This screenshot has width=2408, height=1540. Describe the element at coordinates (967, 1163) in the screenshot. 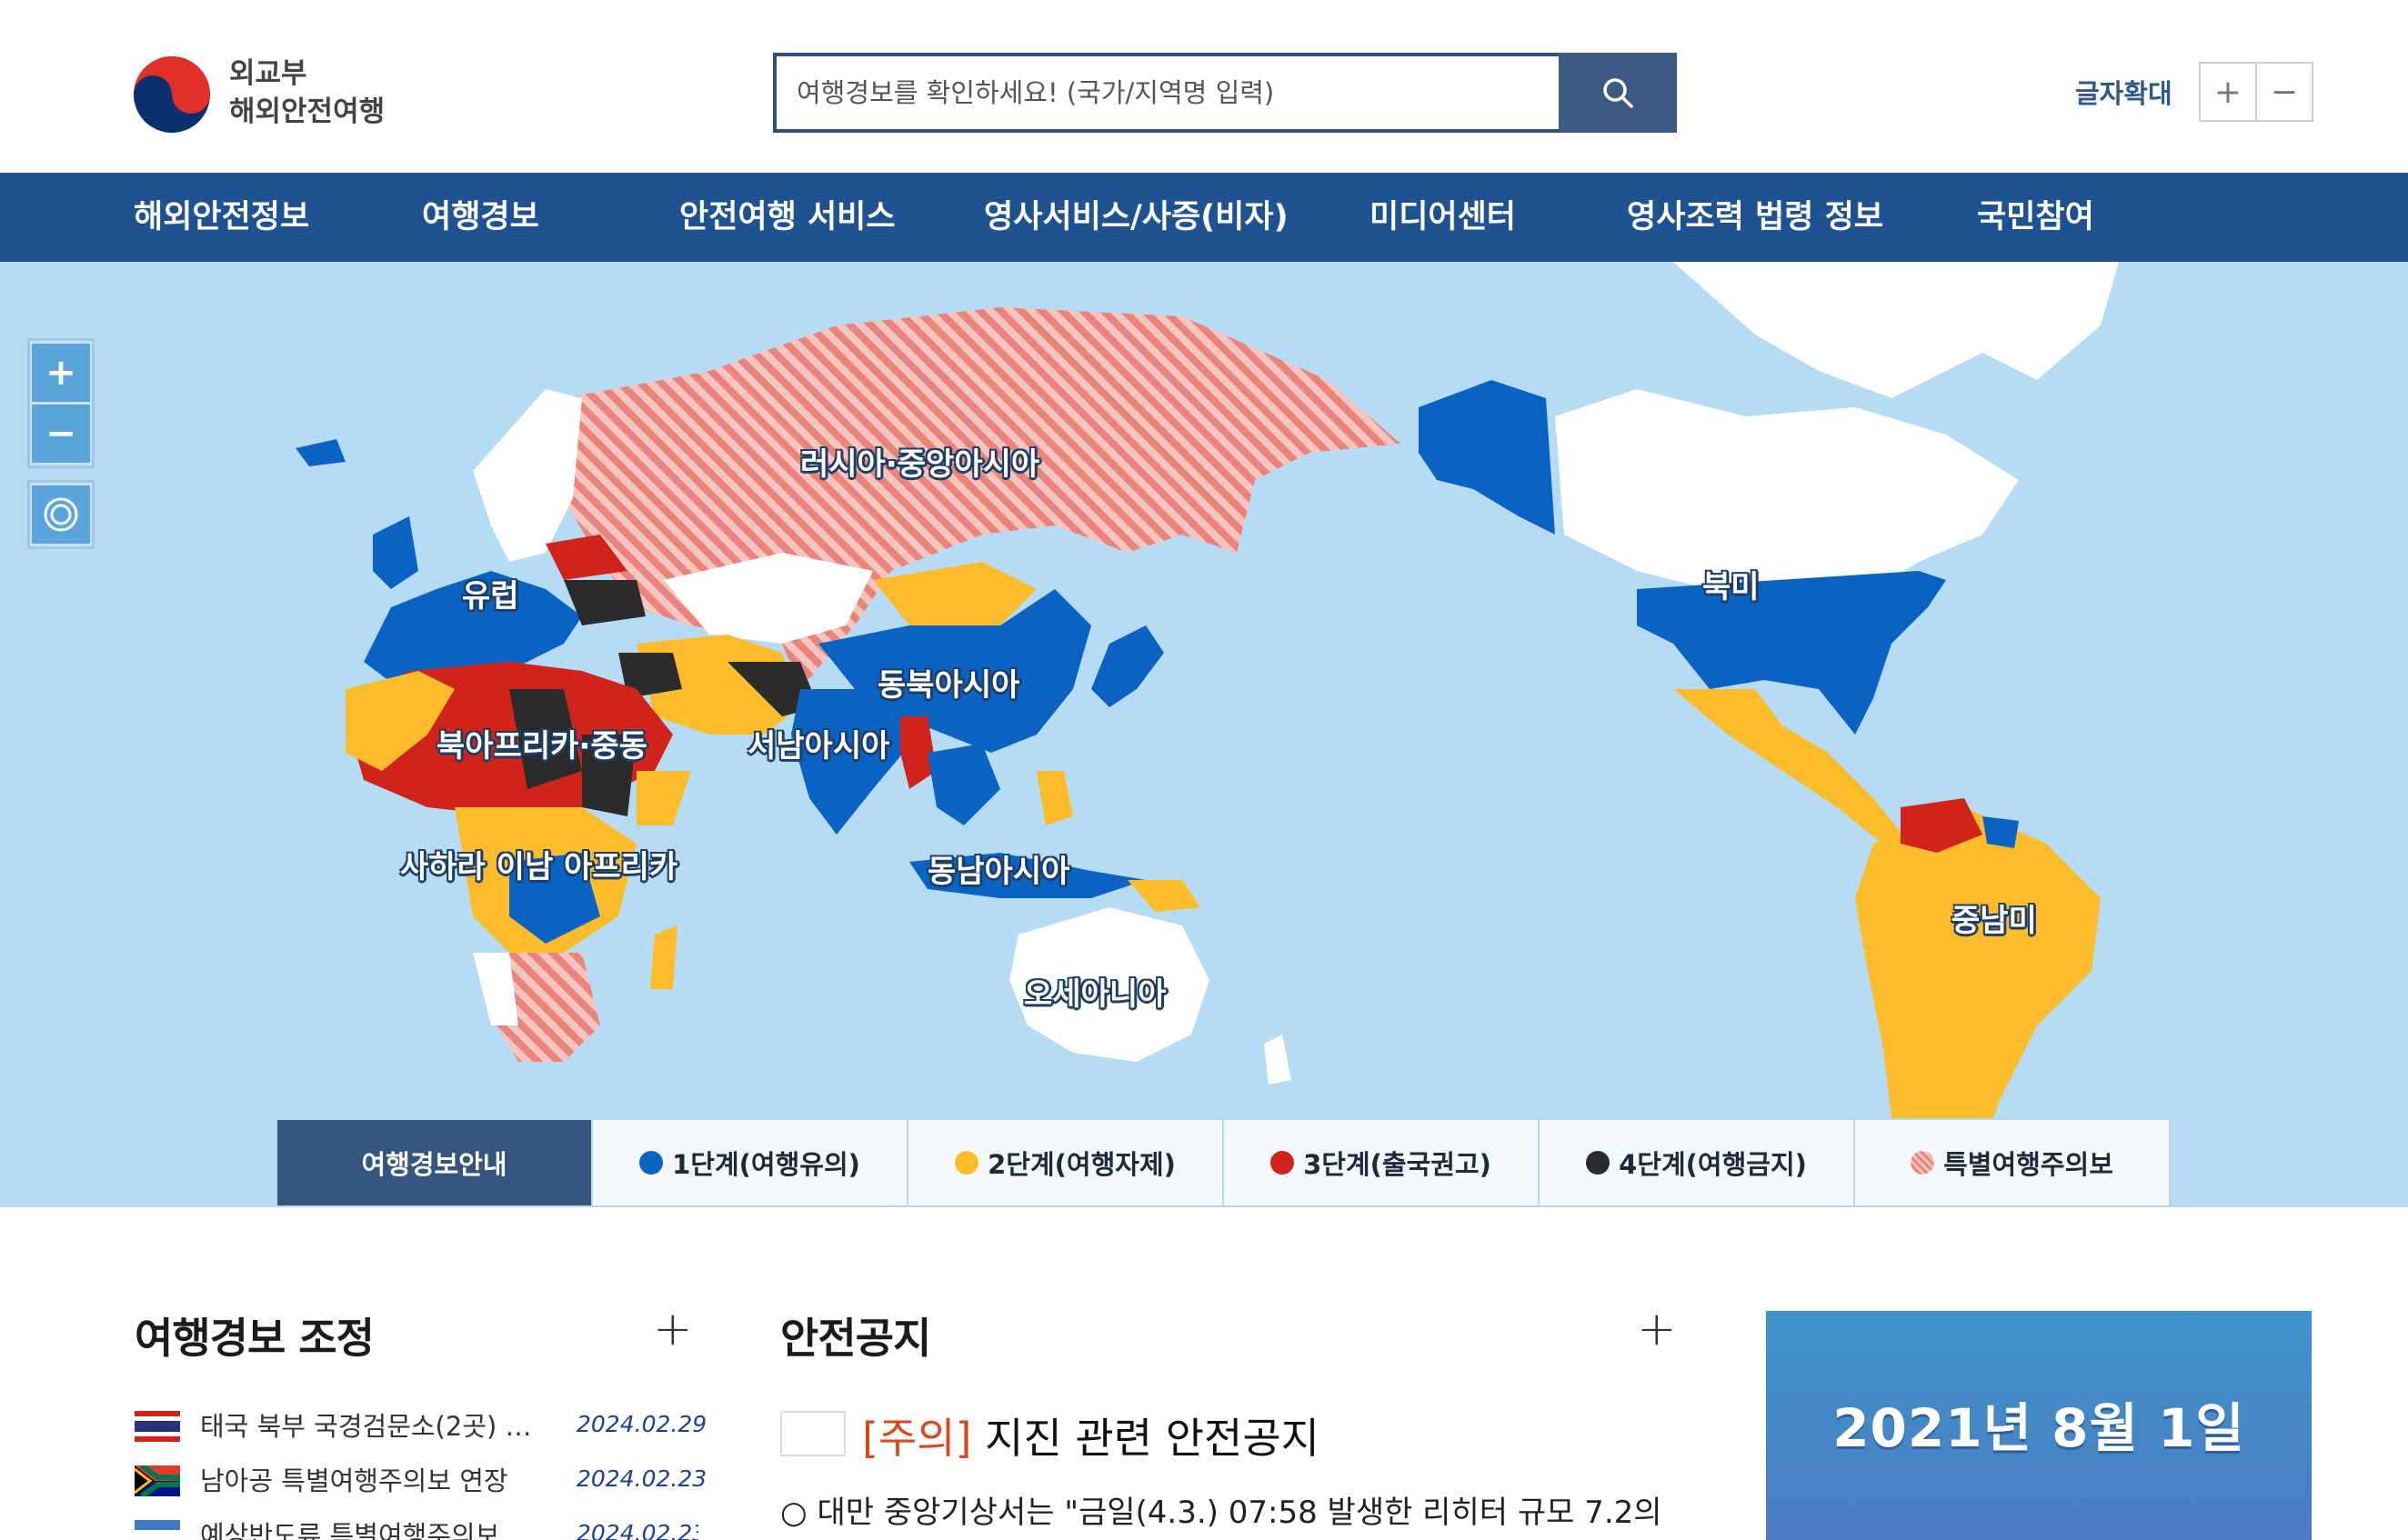

I see `level-2-dot-icon` at that location.